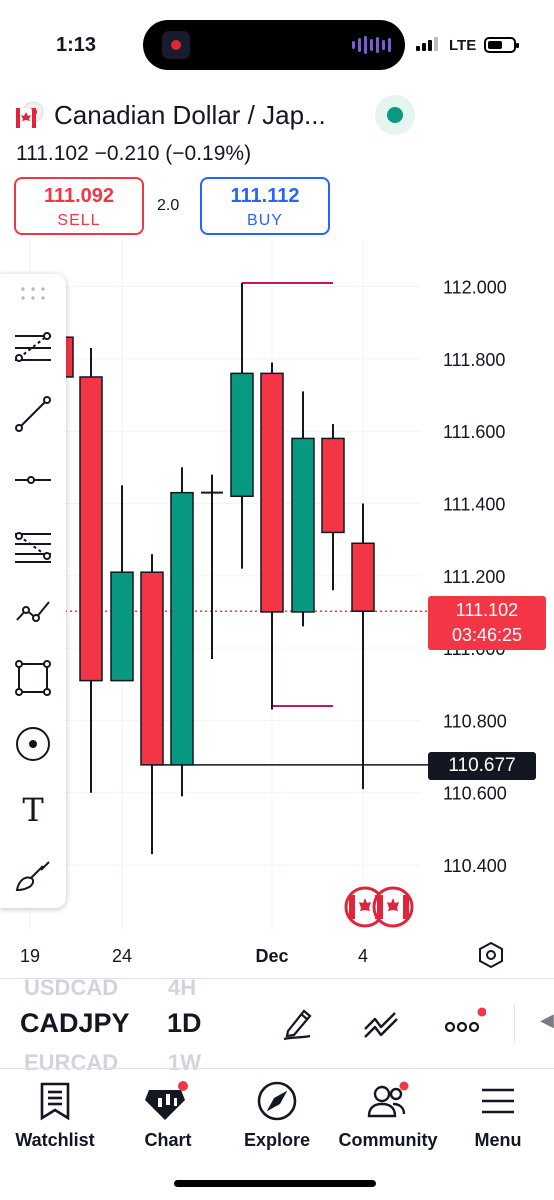 This screenshot has height=1200, width=554. I want to click on nav-explore: Explore, so click(277, 1114).